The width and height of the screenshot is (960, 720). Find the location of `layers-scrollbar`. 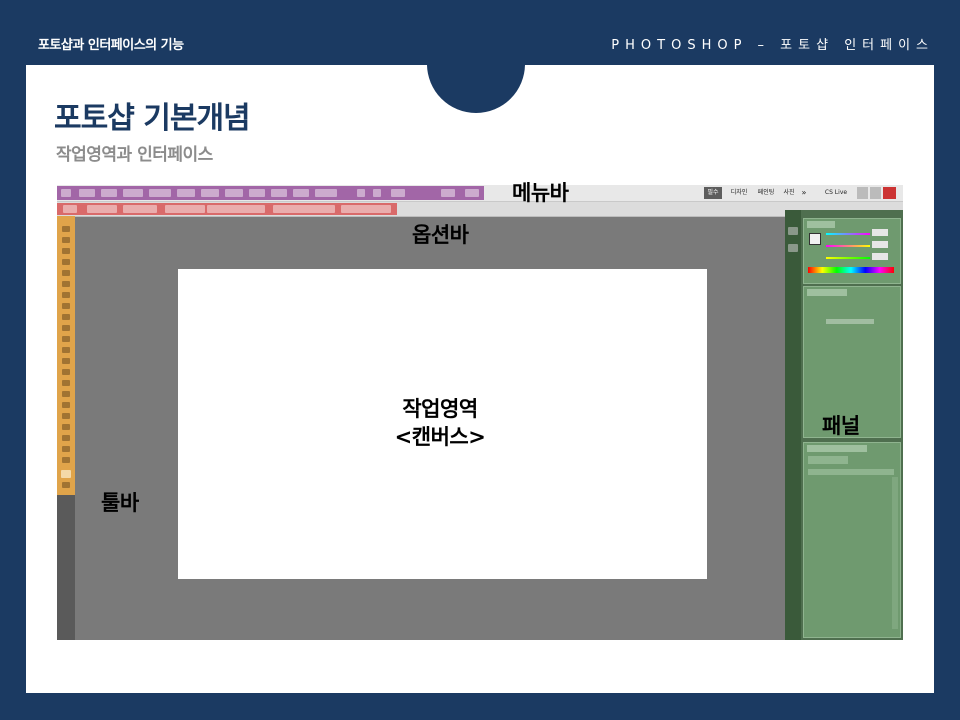

layers-scrollbar is located at coordinates (895, 553).